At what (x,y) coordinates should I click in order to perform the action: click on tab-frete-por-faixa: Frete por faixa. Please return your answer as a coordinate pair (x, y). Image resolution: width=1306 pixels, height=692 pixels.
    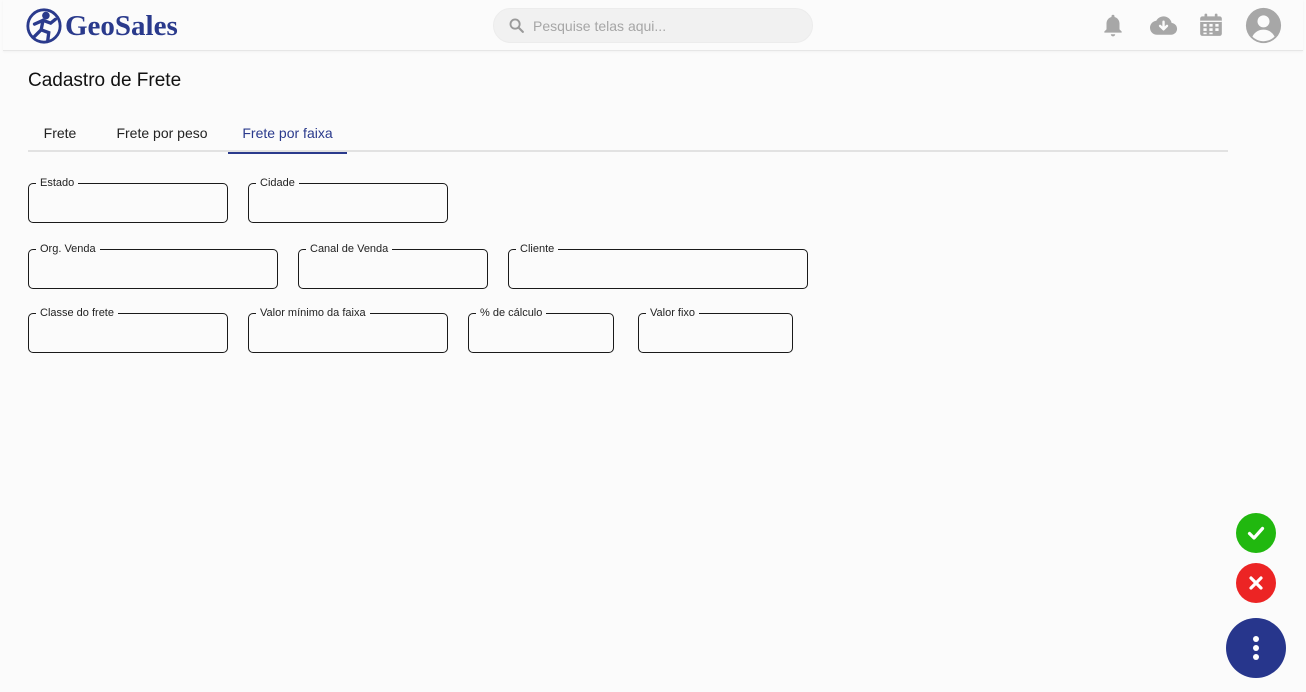
    Looking at the image, I should click on (287, 133).